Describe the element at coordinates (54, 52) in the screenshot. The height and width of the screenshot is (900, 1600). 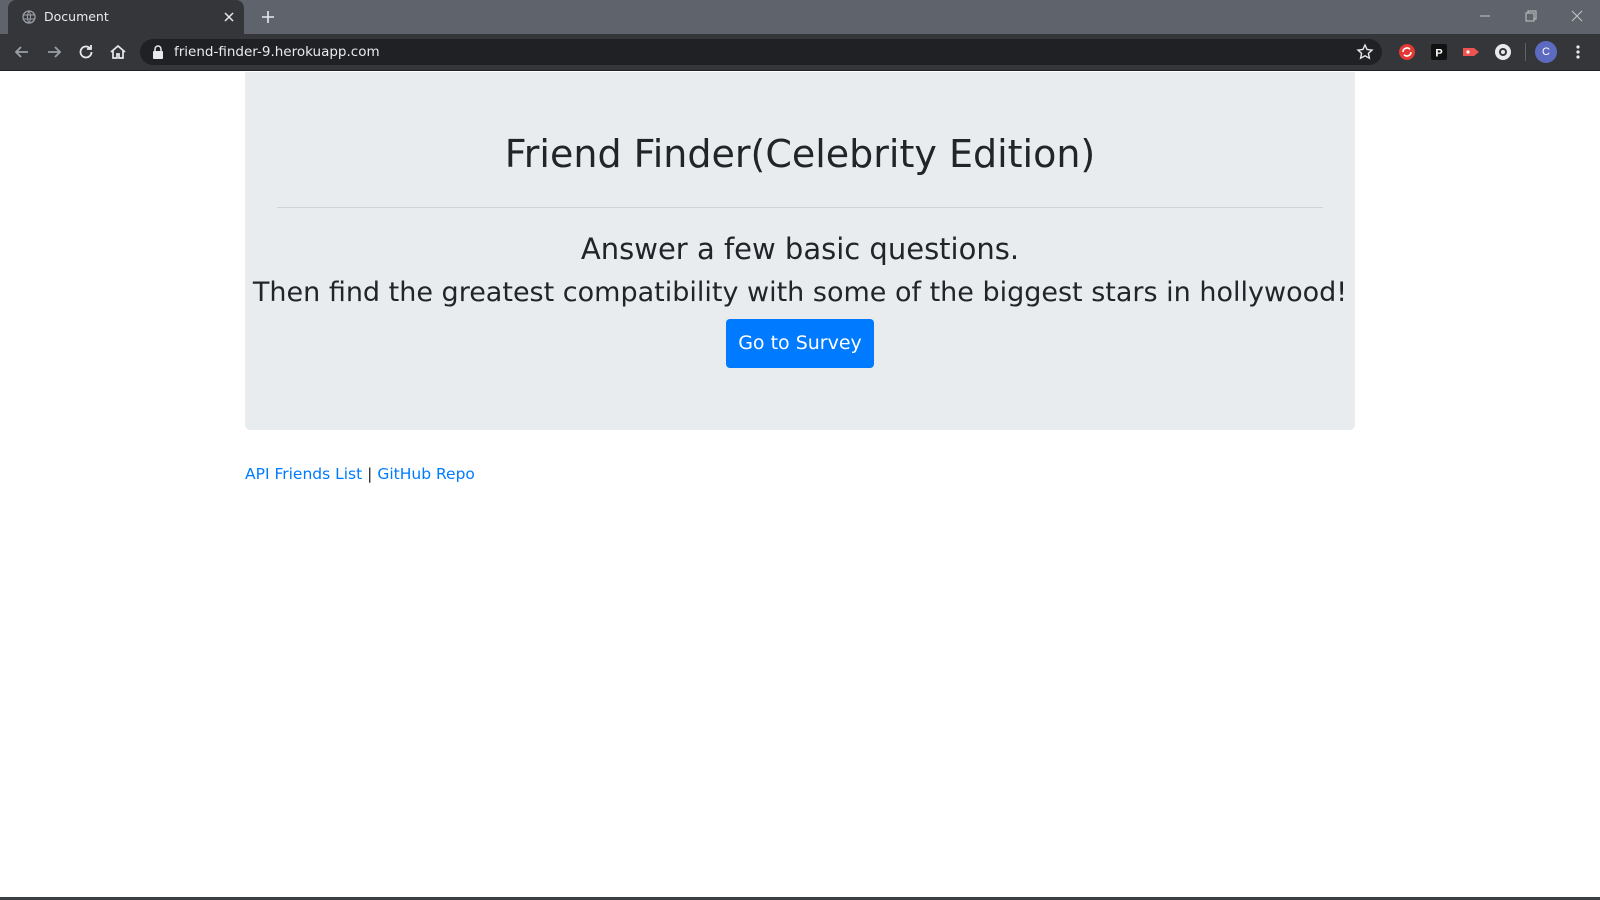
I see `forward-arrow-icon` at that location.